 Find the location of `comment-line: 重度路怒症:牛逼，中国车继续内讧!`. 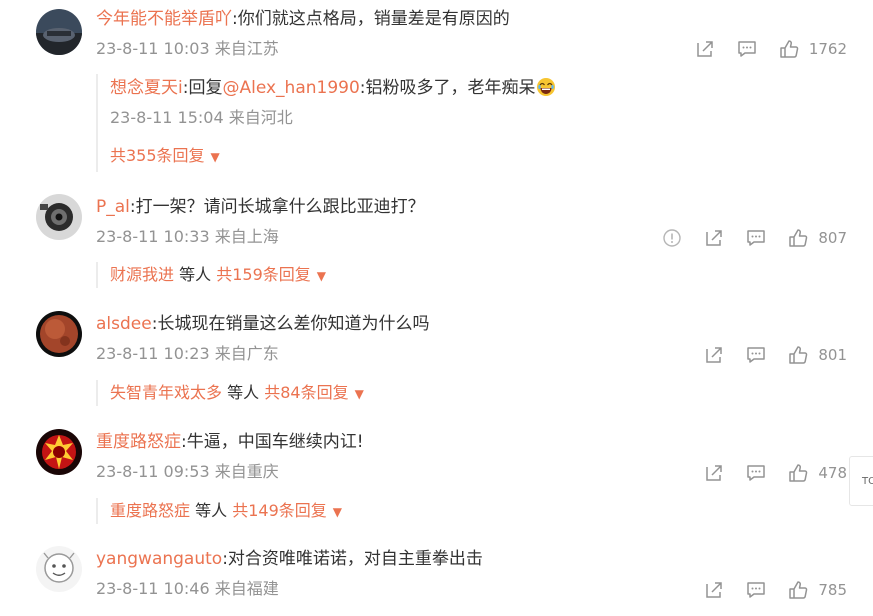

comment-line: 重度路怒症:牛逼，中国车继续内讧! is located at coordinates (230, 442).